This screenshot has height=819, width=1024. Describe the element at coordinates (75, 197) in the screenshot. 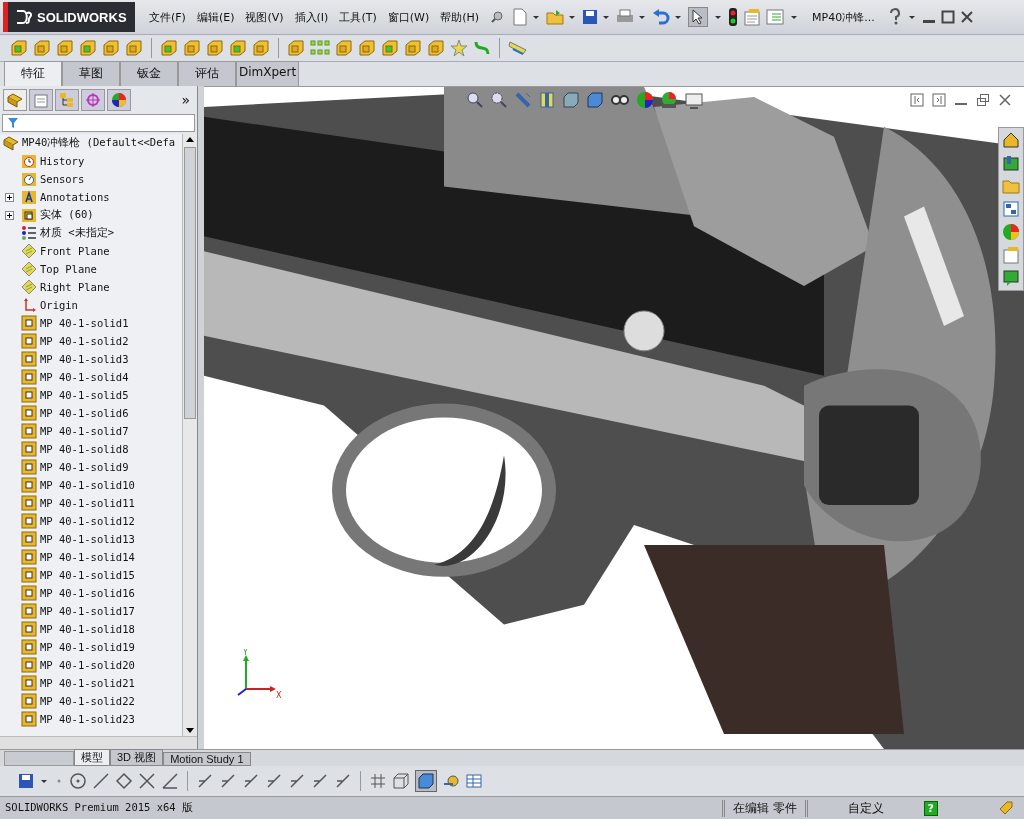

I see `tree-item: Annotations` at that location.